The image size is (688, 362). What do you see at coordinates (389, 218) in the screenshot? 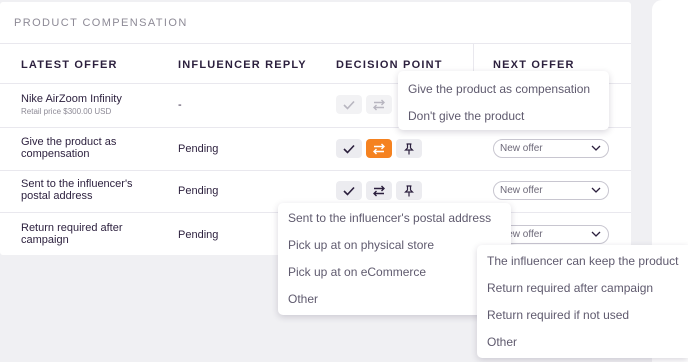
I see `menu-item: Sent to the influencer's postal address` at bounding box center [389, 218].